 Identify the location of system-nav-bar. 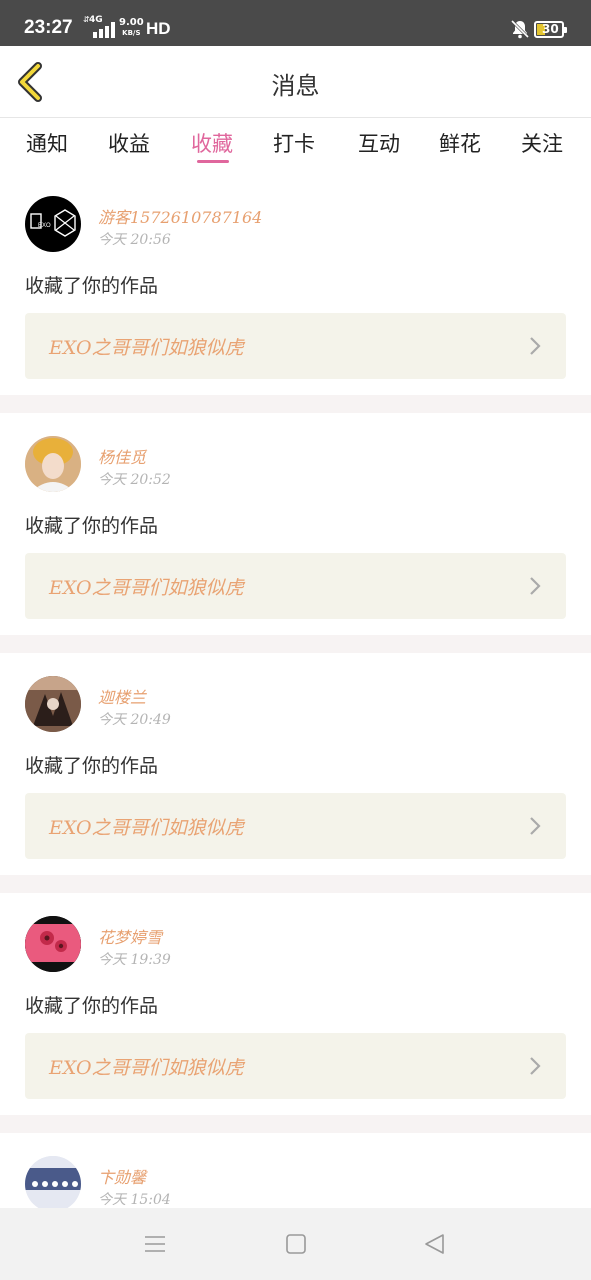
(295, 1244).